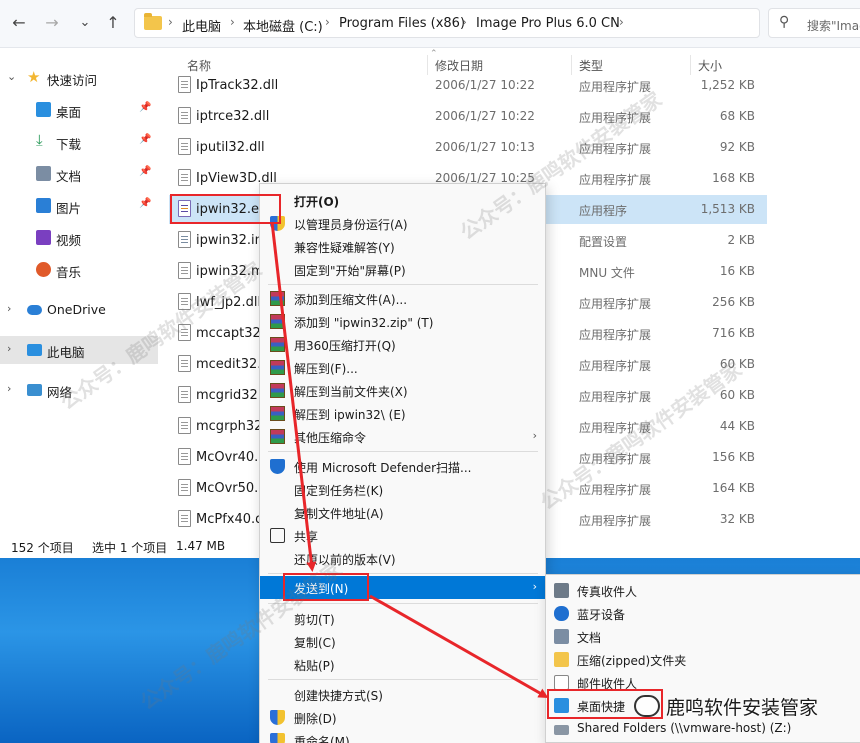 The image size is (860, 743). Describe the element at coordinates (403, 321) in the screenshot. I see `menu-item-add-to-zip: 添加到 "ipwin32.zip" (T)` at that location.